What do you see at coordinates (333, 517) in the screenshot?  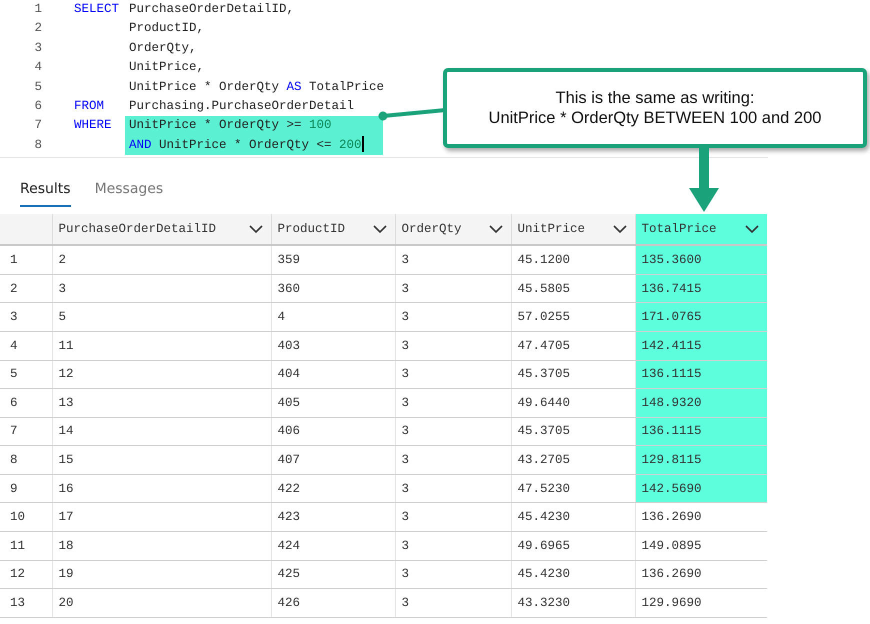 I see `table-cell: 423` at bounding box center [333, 517].